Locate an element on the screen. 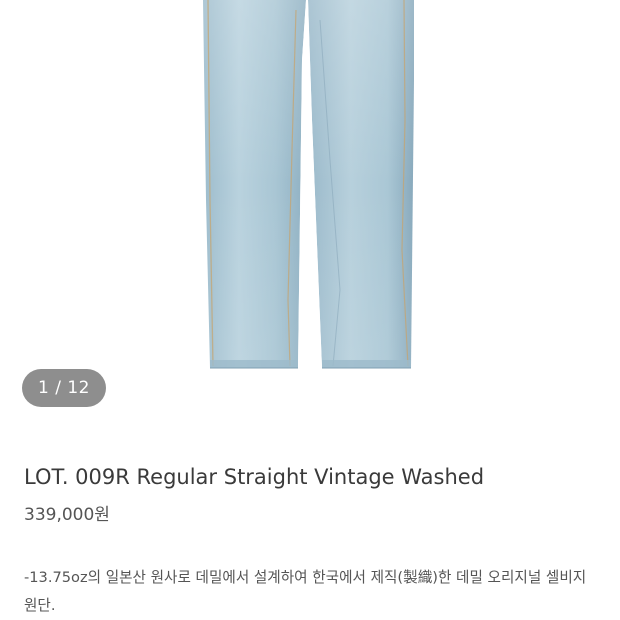  image-counter-text: 1 / 12 is located at coordinates (64, 388).